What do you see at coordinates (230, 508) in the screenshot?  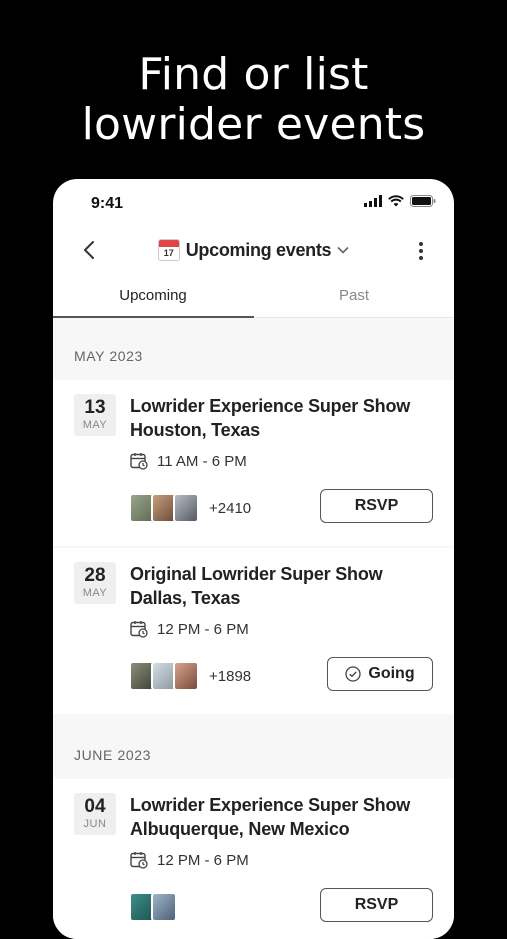 I see `attendee-count: +2410` at bounding box center [230, 508].